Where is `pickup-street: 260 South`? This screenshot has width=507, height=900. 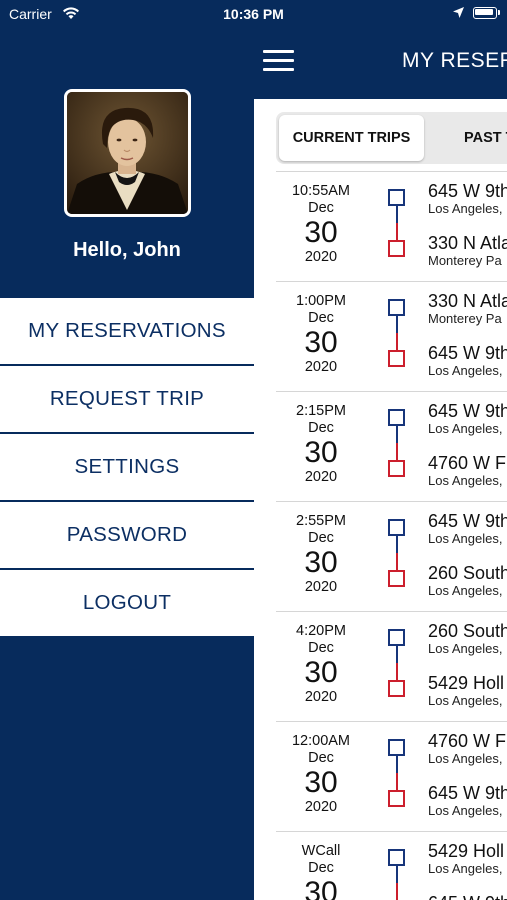
pickup-street: 260 South is located at coordinates (467, 631).